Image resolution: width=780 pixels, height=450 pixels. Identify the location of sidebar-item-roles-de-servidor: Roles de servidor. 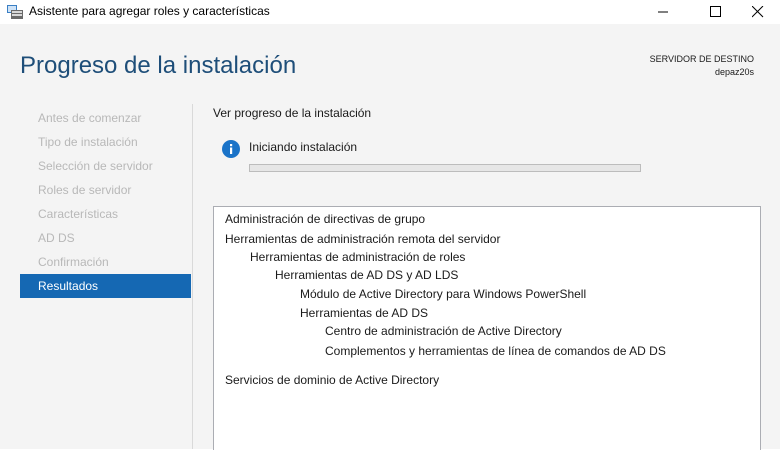
(105, 190).